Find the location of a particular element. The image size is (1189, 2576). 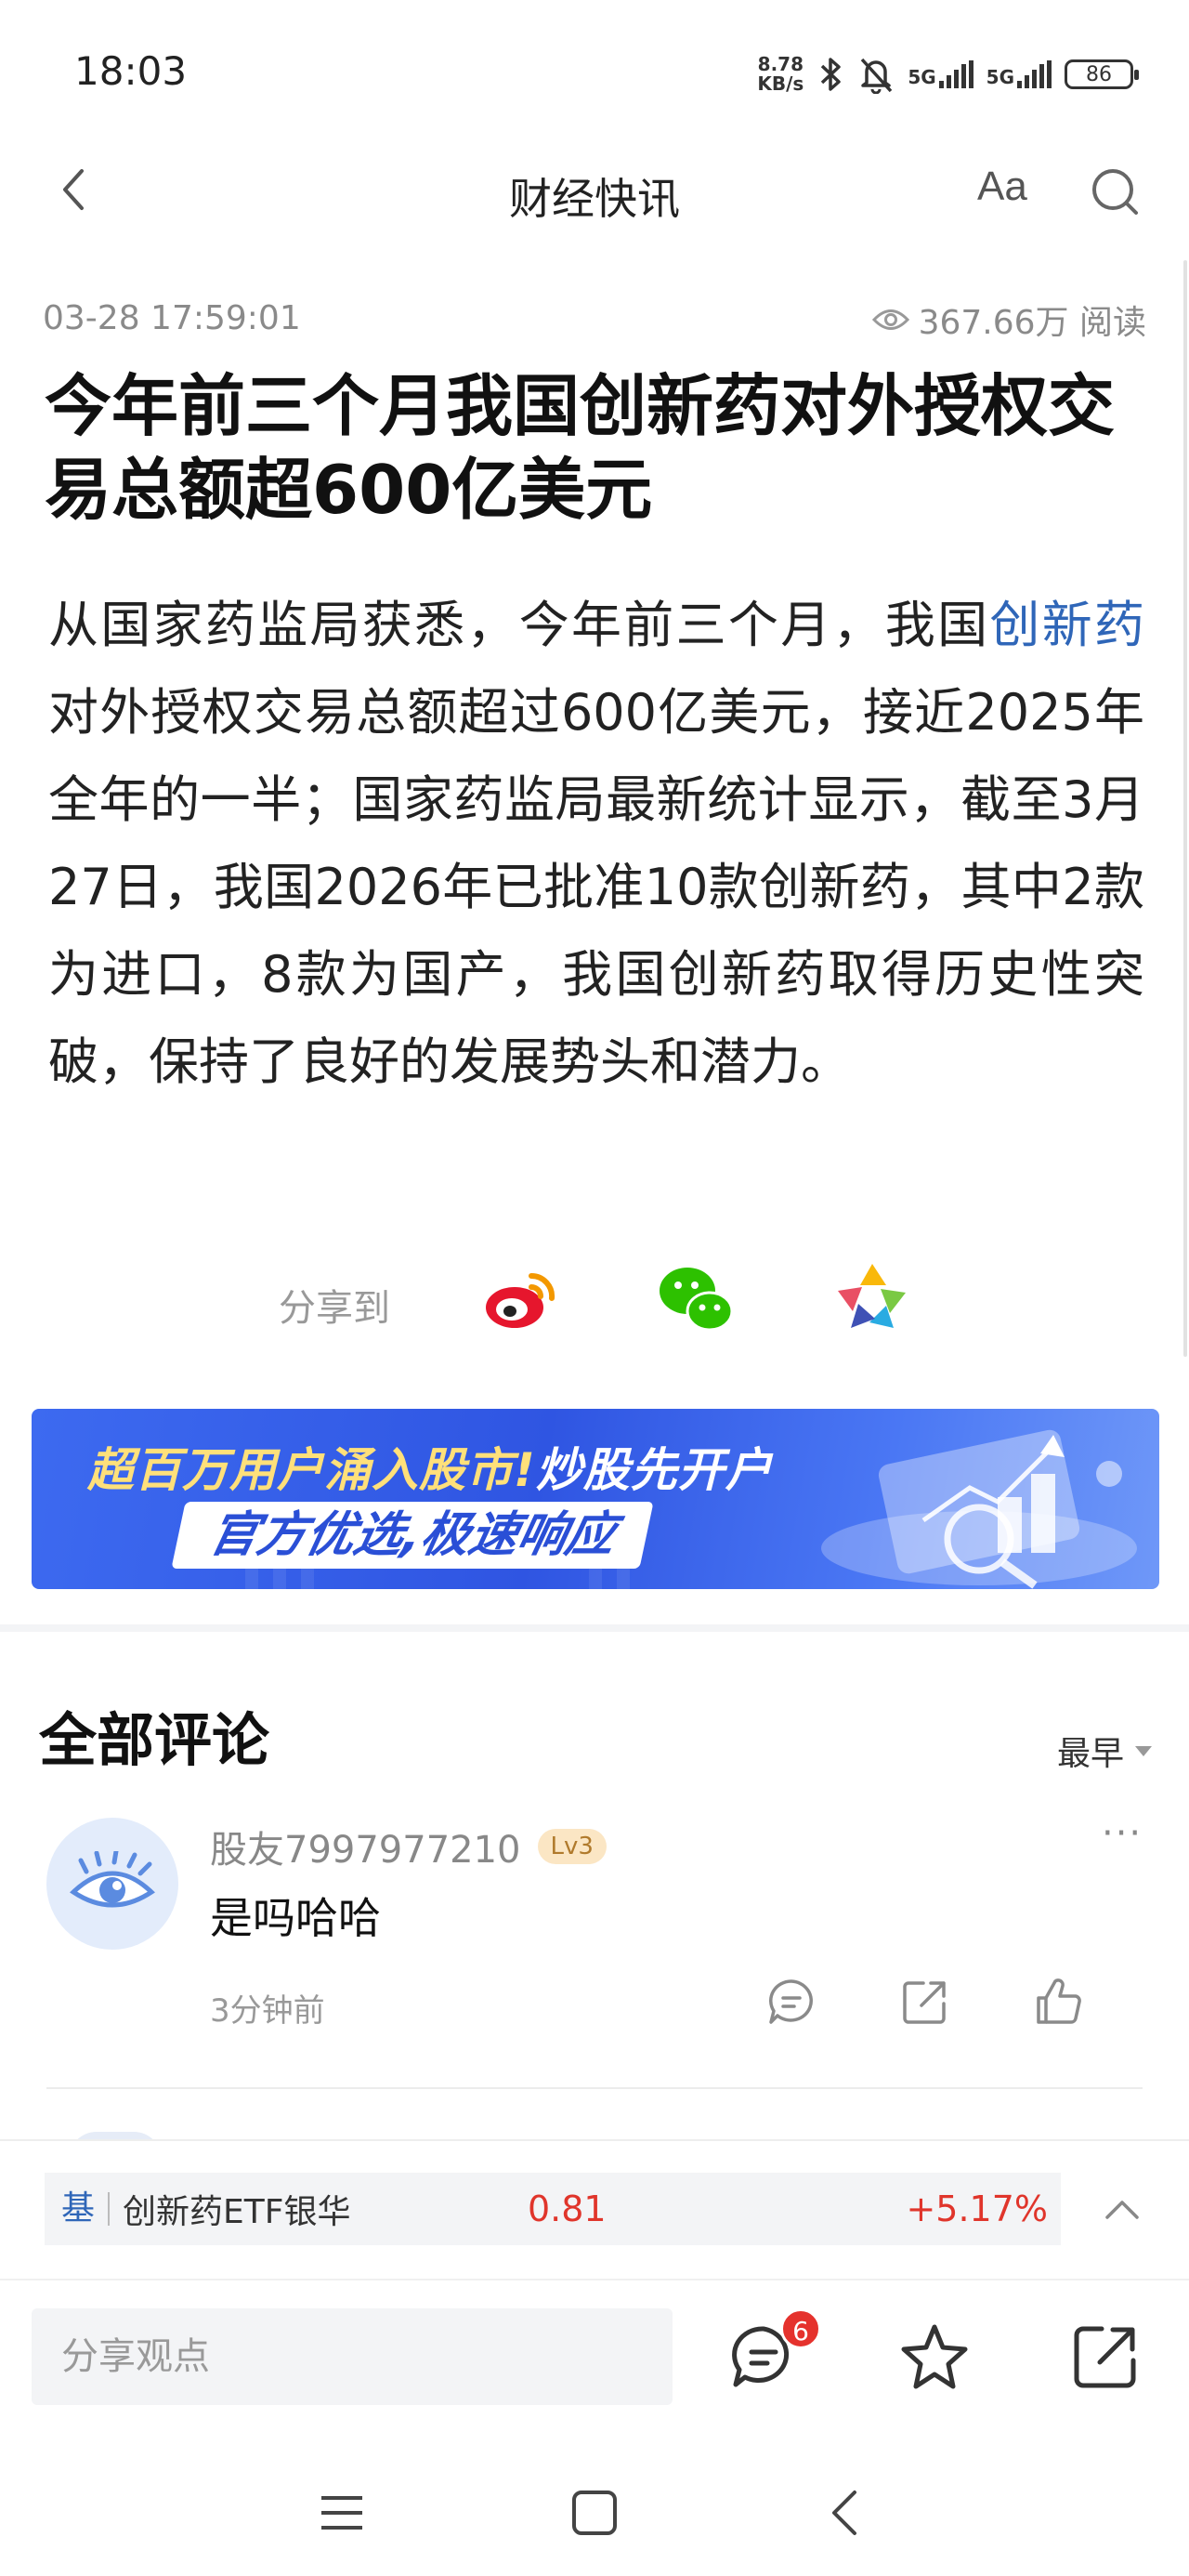

status-bar: 18:03 8.78 KB/s 5G 5G 86 is located at coordinates (594, 69).